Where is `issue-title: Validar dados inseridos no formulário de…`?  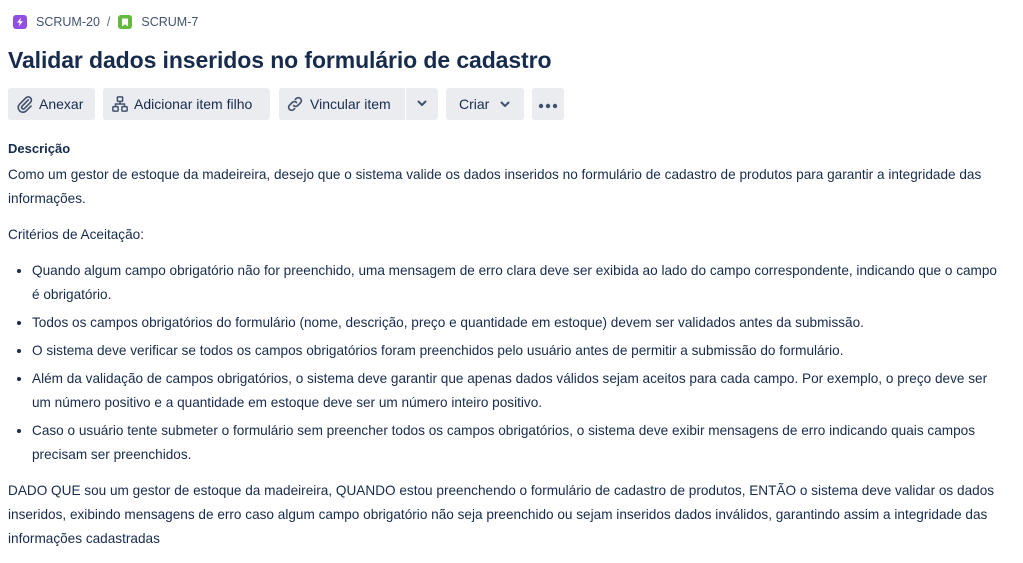 issue-title: Validar dados inseridos no formulário de… is located at coordinates (280, 60).